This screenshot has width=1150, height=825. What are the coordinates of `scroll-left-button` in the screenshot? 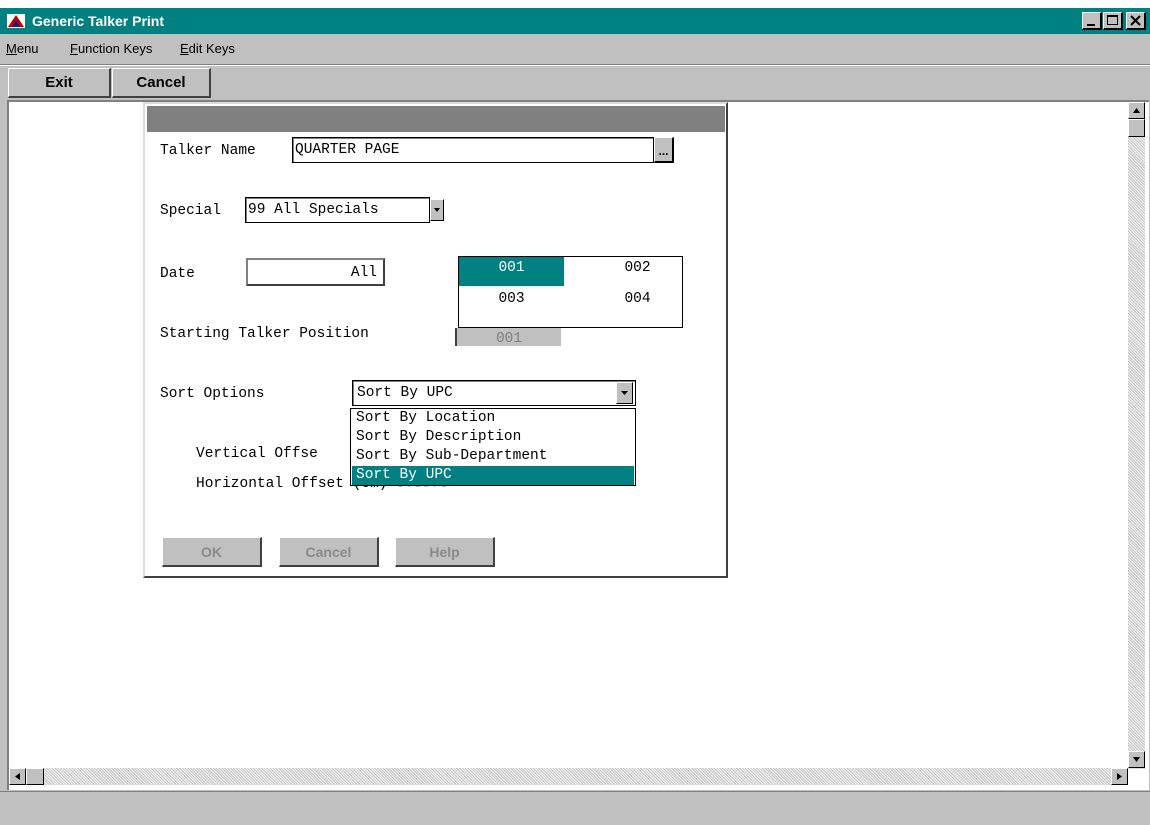 It's located at (17, 776).